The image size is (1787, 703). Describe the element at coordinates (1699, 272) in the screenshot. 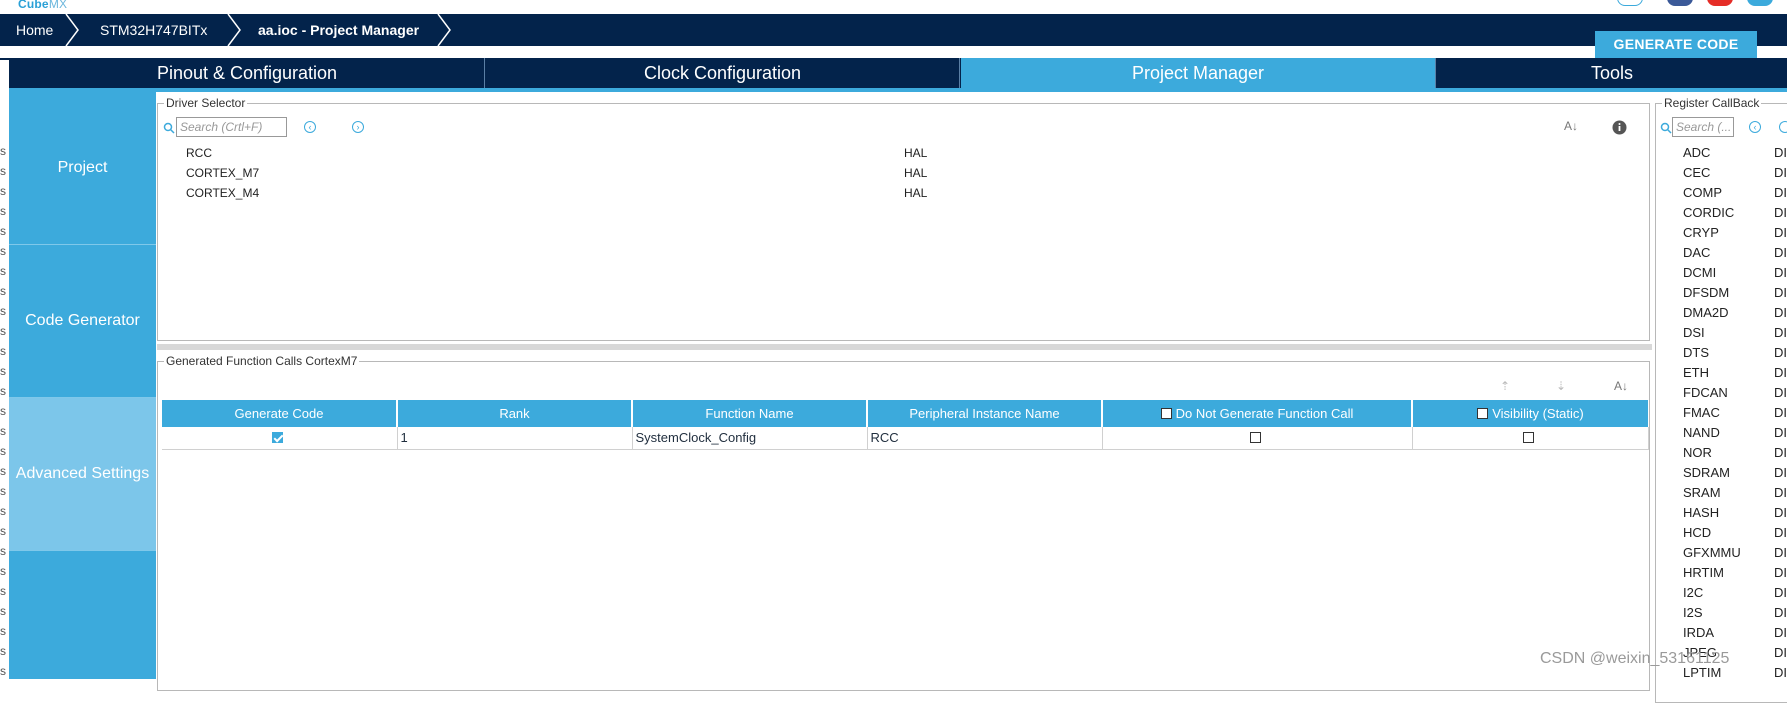

I see `callback-item: DCMI` at that location.